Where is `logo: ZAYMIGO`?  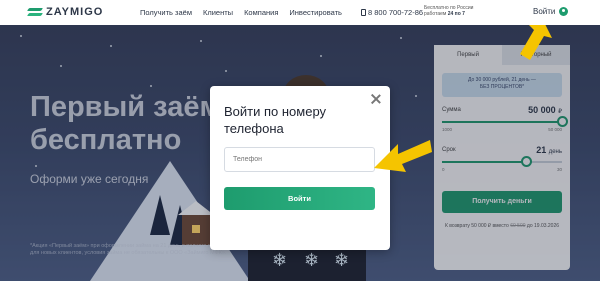
logo: ZAYMIGO is located at coordinates (65, 12).